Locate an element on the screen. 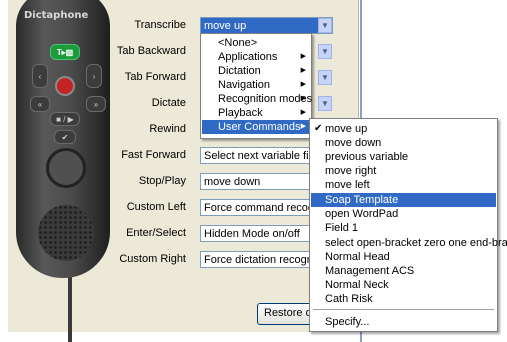 The image size is (507, 342). submenu-item-management-acs: Management ACS is located at coordinates (403, 271).